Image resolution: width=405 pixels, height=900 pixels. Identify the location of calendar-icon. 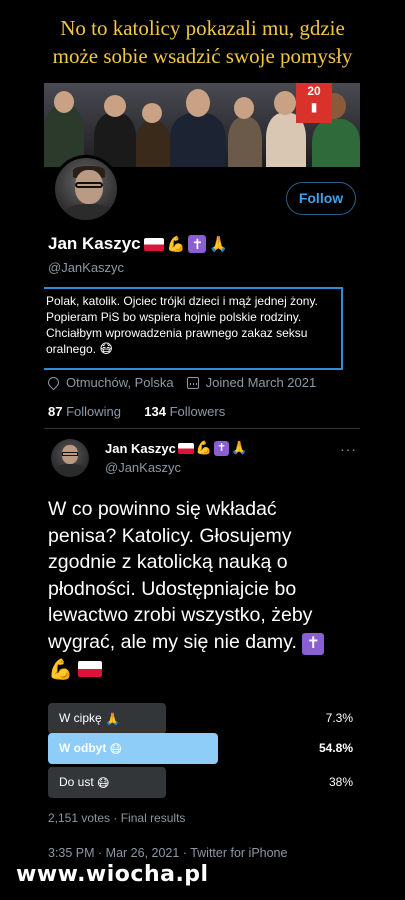
(192, 382).